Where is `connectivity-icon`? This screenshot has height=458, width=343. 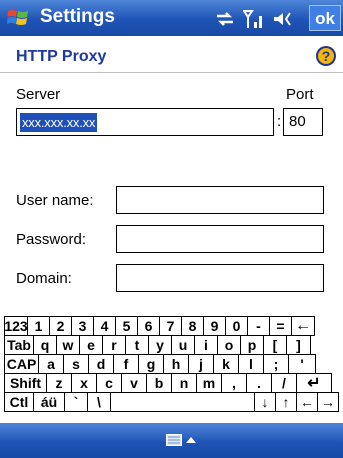 connectivity-icon is located at coordinates (225, 19).